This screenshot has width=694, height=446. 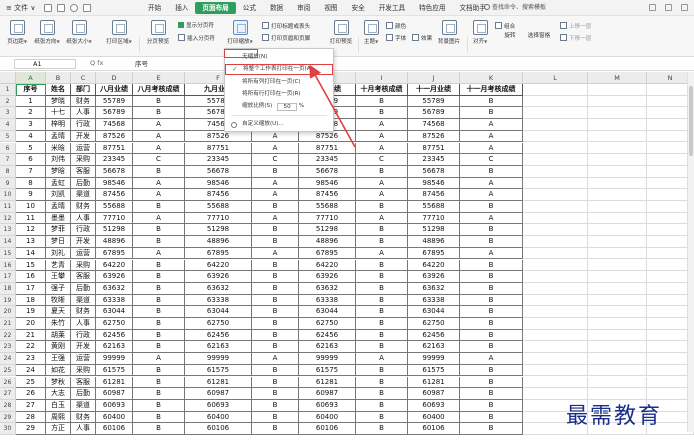 What do you see at coordinates (31, 265) in the screenshot?
I see `table-cell: 15` at bounding box center [31, 265].